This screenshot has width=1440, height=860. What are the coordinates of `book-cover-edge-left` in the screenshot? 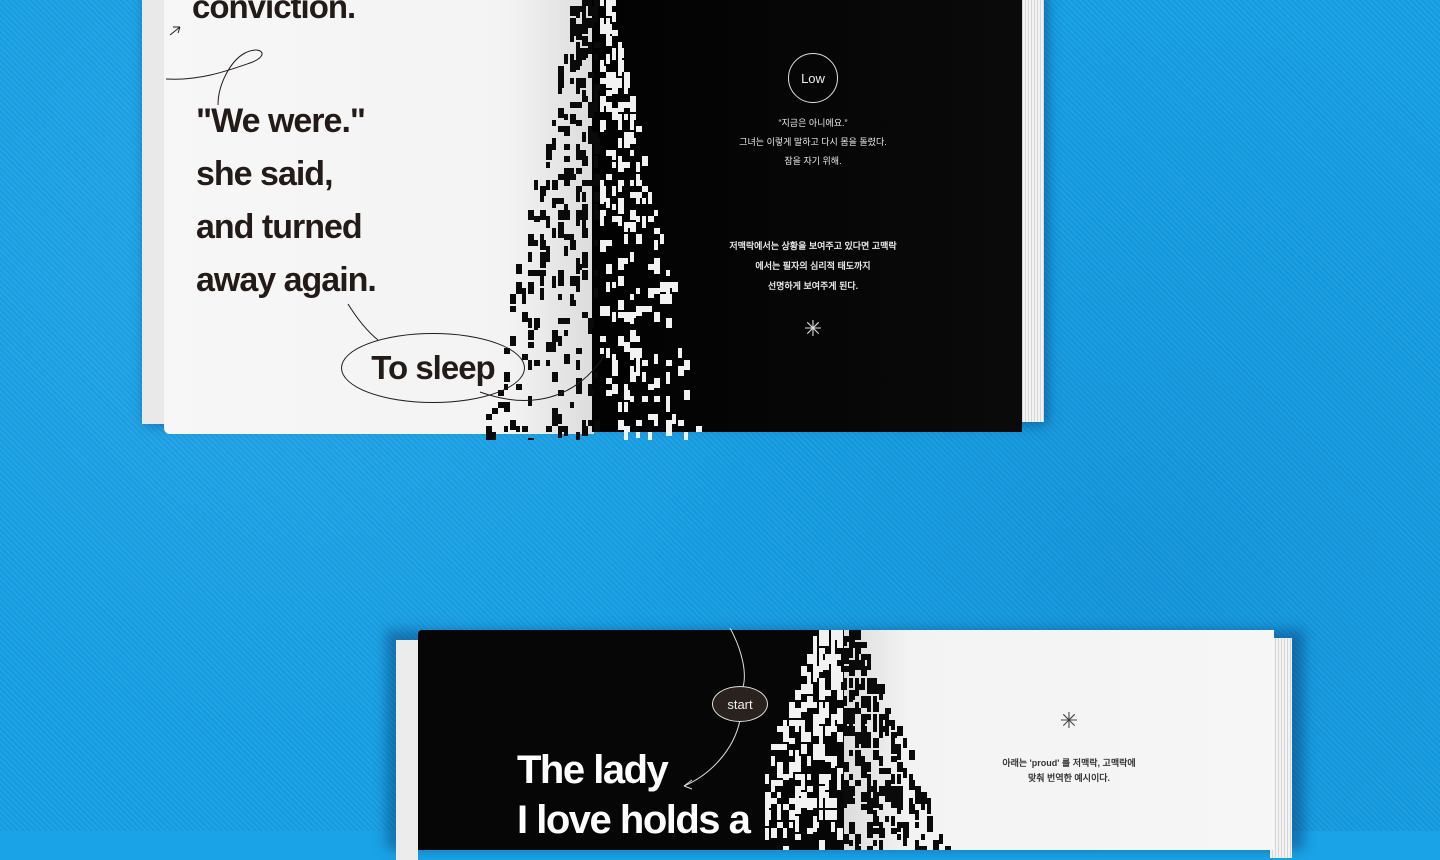 It's located at (407, 750).